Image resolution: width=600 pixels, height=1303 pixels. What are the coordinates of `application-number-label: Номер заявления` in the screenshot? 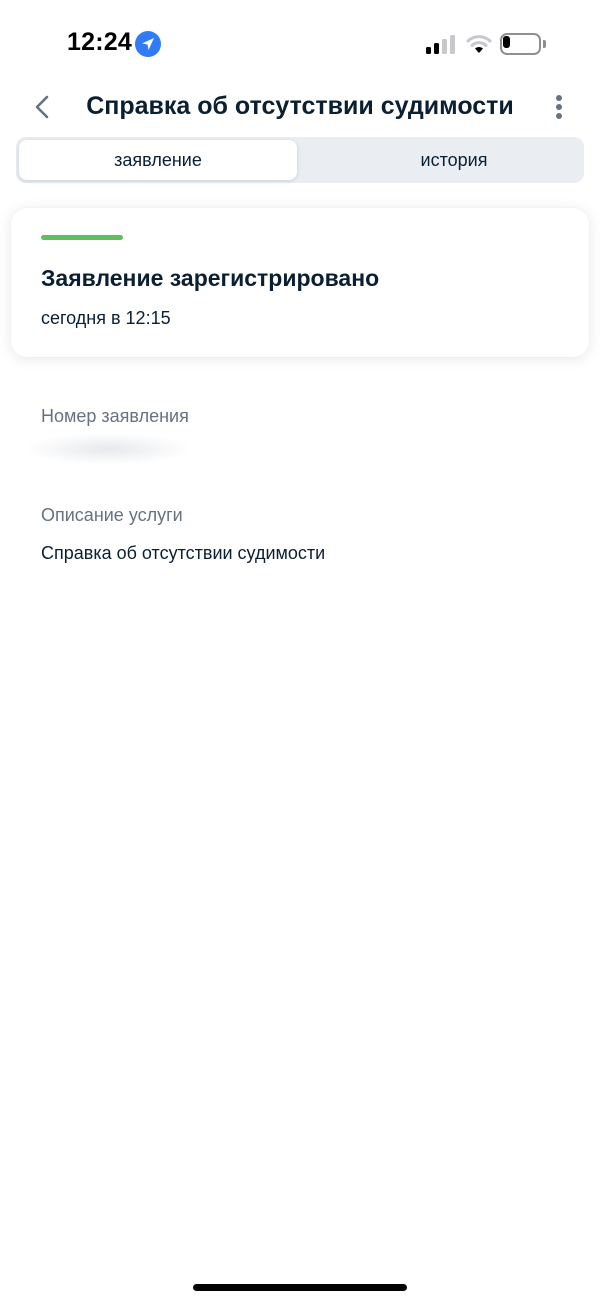 It's located at (115, 416).